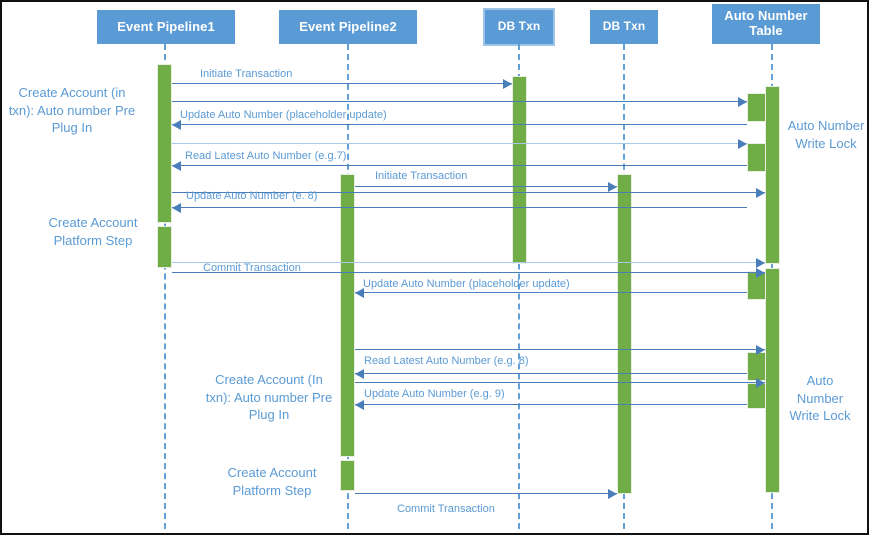  Describe the element at coordinates (446, 361) in the screenshot. I see `message-label-m13: Read Latest Auto Number (e.g. 8)` at that location.